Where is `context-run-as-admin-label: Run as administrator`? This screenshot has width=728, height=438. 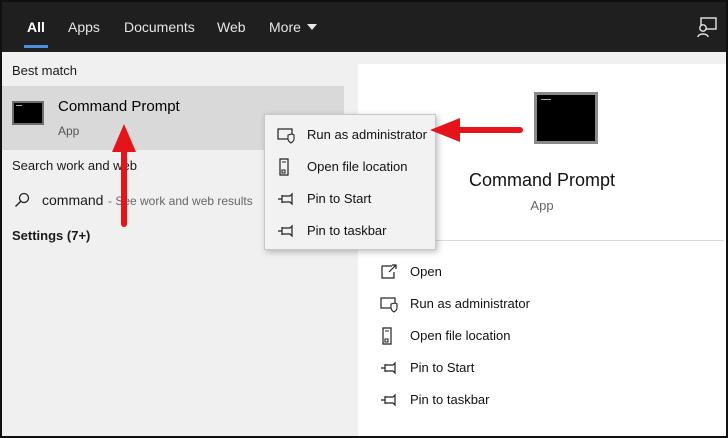 context-run-as-admin-label: Run as administrator is located at coordinates (367, 134).